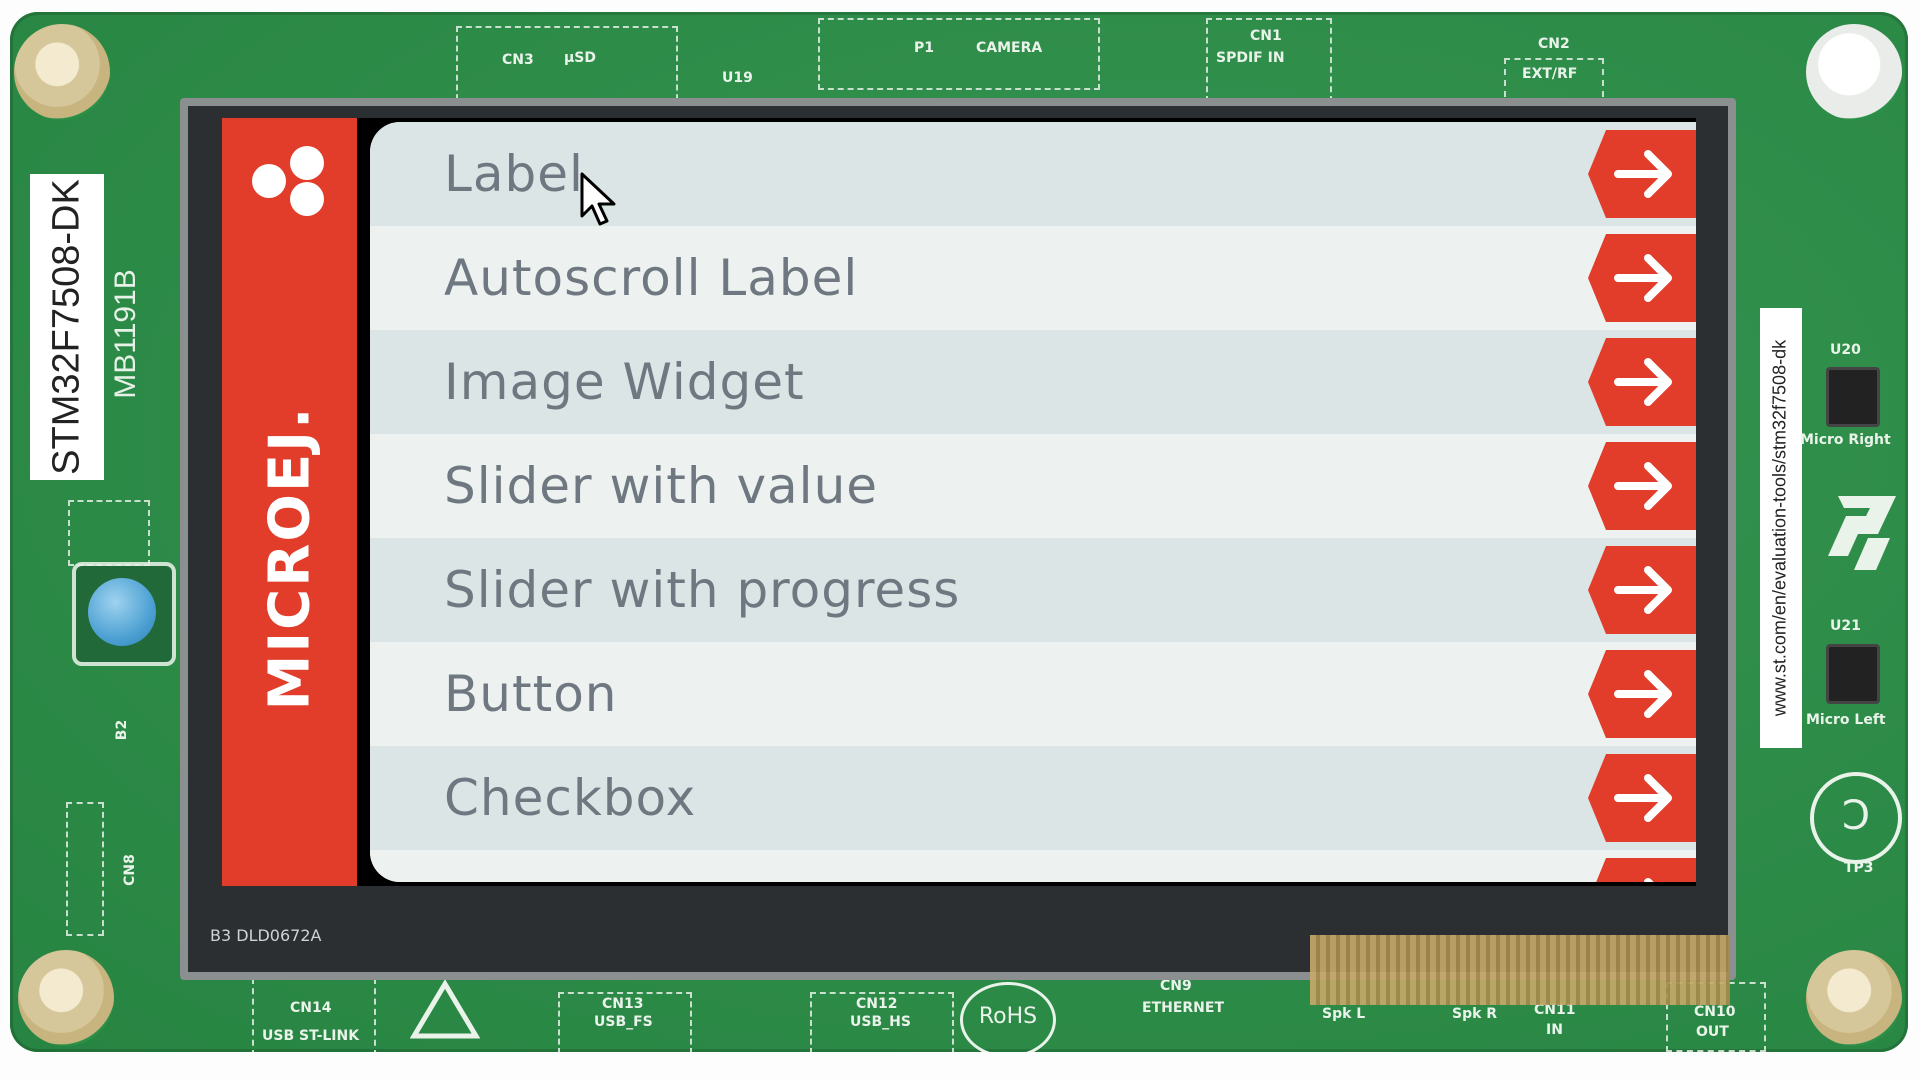 Image resolution: width=1920 pixels, height=1080 pixels. Describe the element at coordinates (1033, 278) in the screenshot. I see `menu-item-autoscroll-label: Autoscroll Label` at that location.